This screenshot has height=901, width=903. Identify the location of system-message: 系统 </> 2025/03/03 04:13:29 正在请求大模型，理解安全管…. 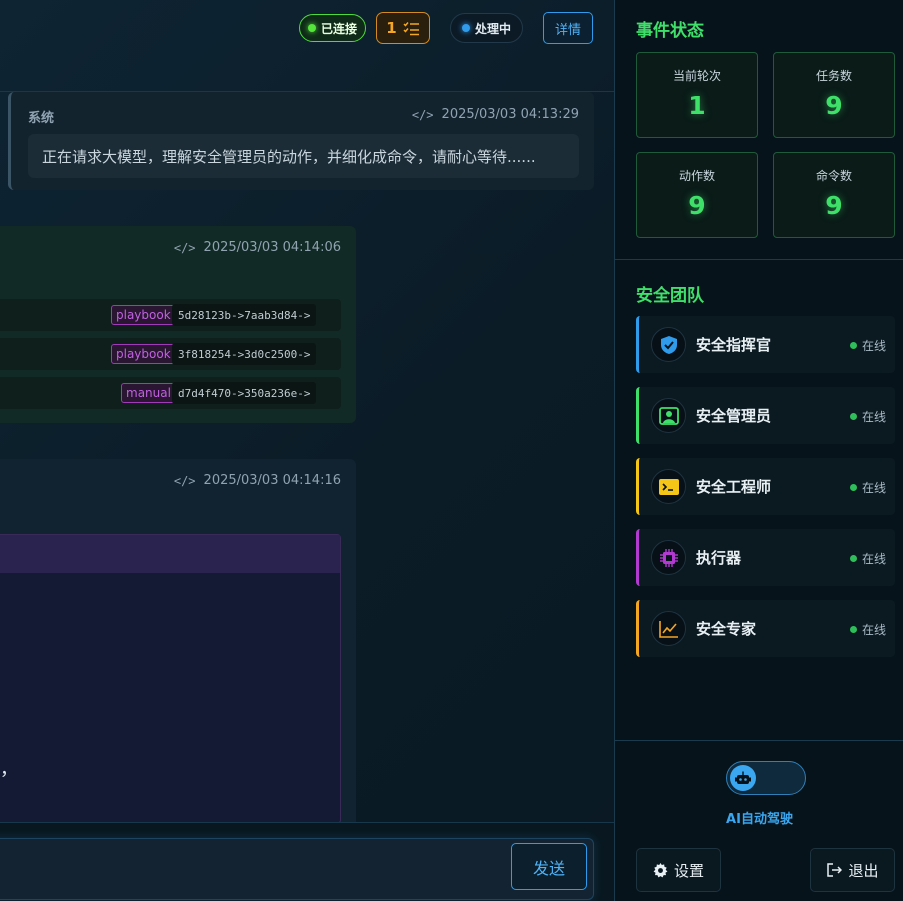
(301, 141).